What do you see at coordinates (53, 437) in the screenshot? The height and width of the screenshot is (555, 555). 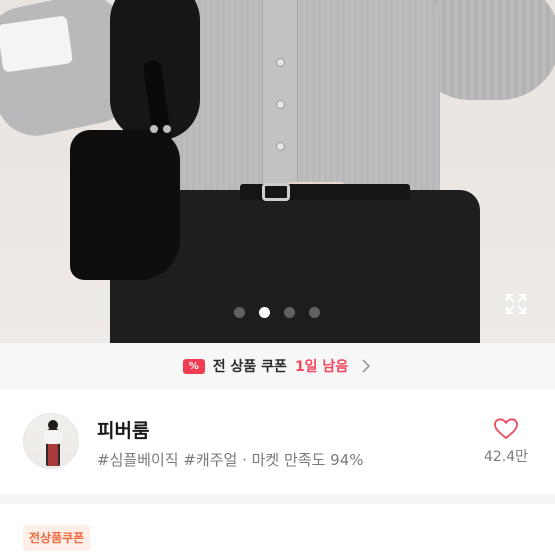 I see `avatar-top` at bounding box center [53, 437].